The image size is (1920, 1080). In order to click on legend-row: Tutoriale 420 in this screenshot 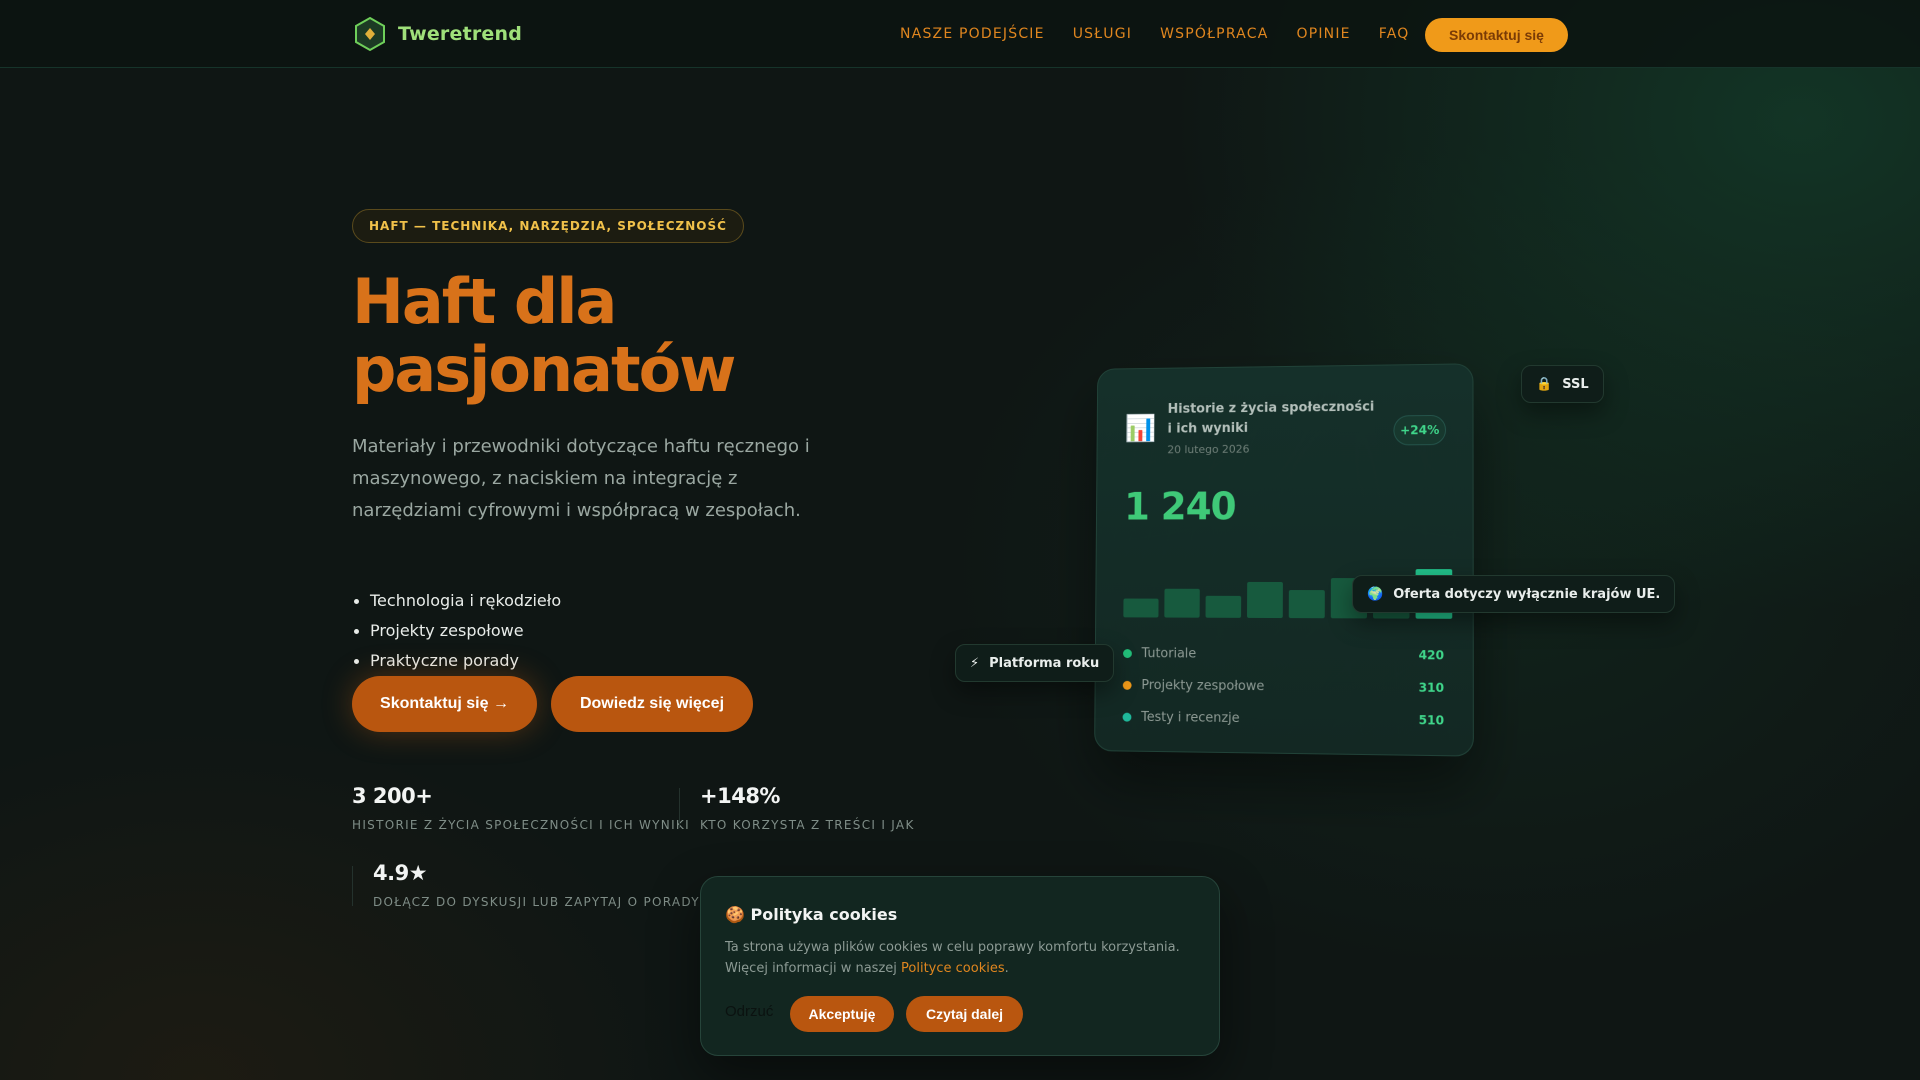, I will do `click(1283, 654)`.